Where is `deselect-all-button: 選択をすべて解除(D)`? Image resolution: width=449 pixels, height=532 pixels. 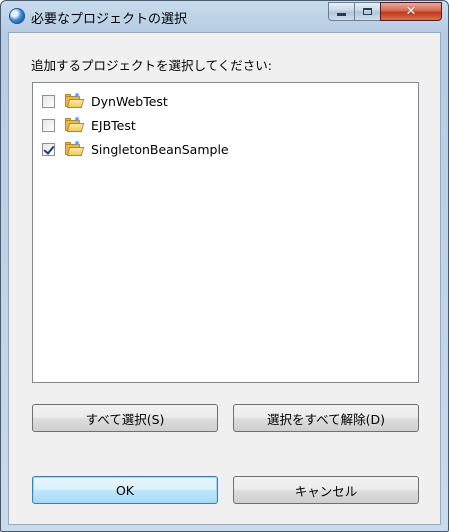 deselect-all-button: 選択をすべて解除(D) is located at coordinates (326, 418).